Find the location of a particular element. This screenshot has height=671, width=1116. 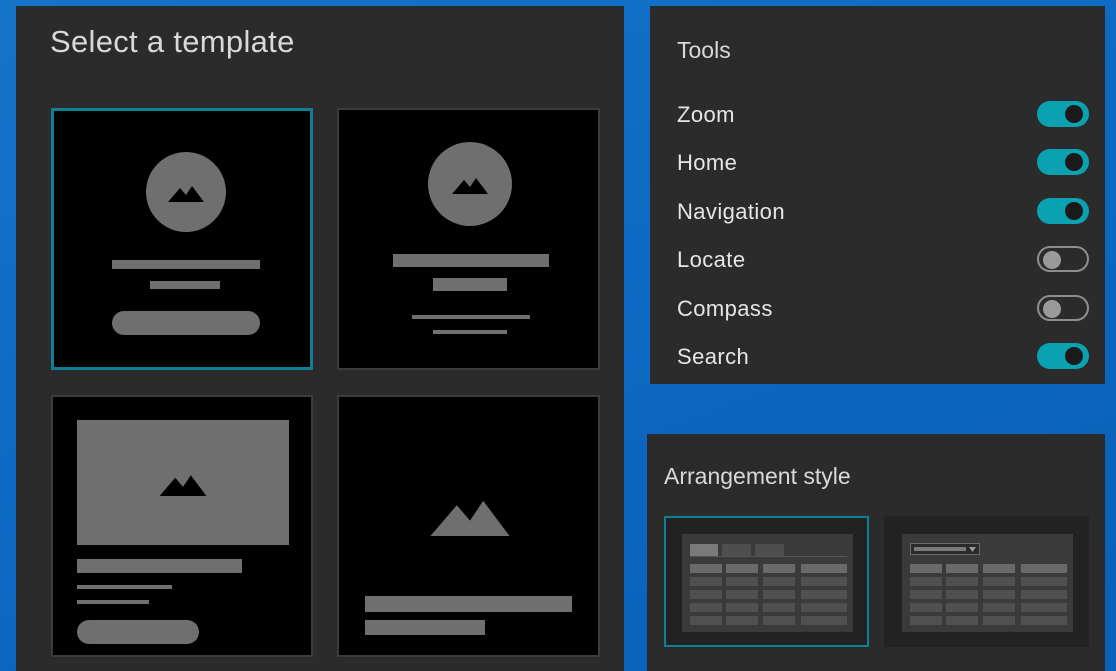

tool-label: Navigation is located at coordinates (731, 211).